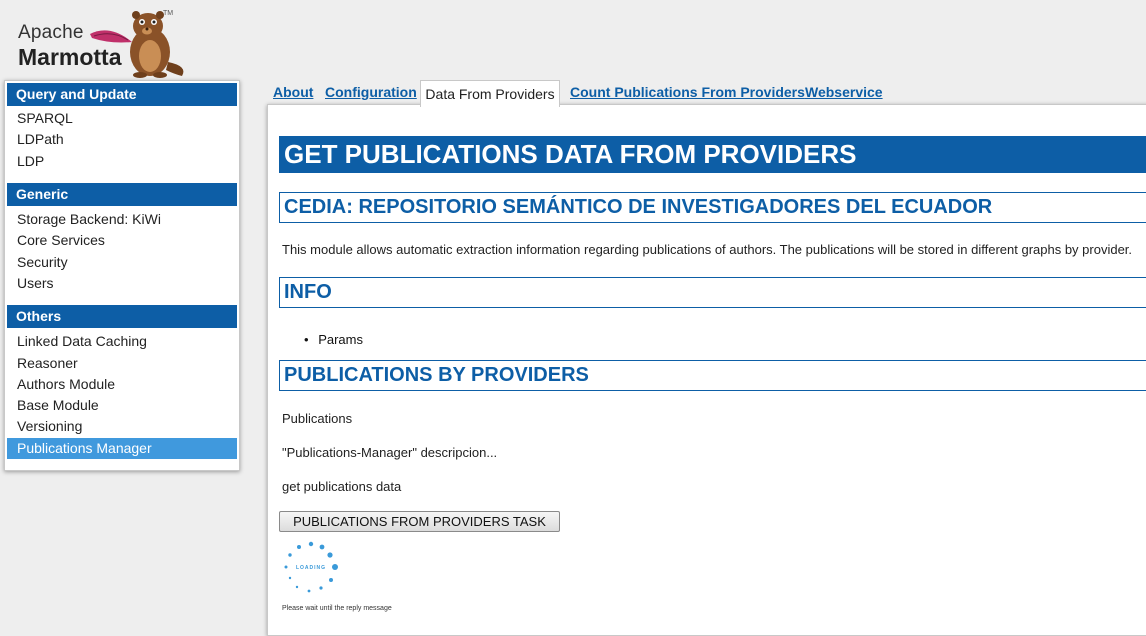  I want to click on loading-spinner-icon: LOADING, so click(311, 567).